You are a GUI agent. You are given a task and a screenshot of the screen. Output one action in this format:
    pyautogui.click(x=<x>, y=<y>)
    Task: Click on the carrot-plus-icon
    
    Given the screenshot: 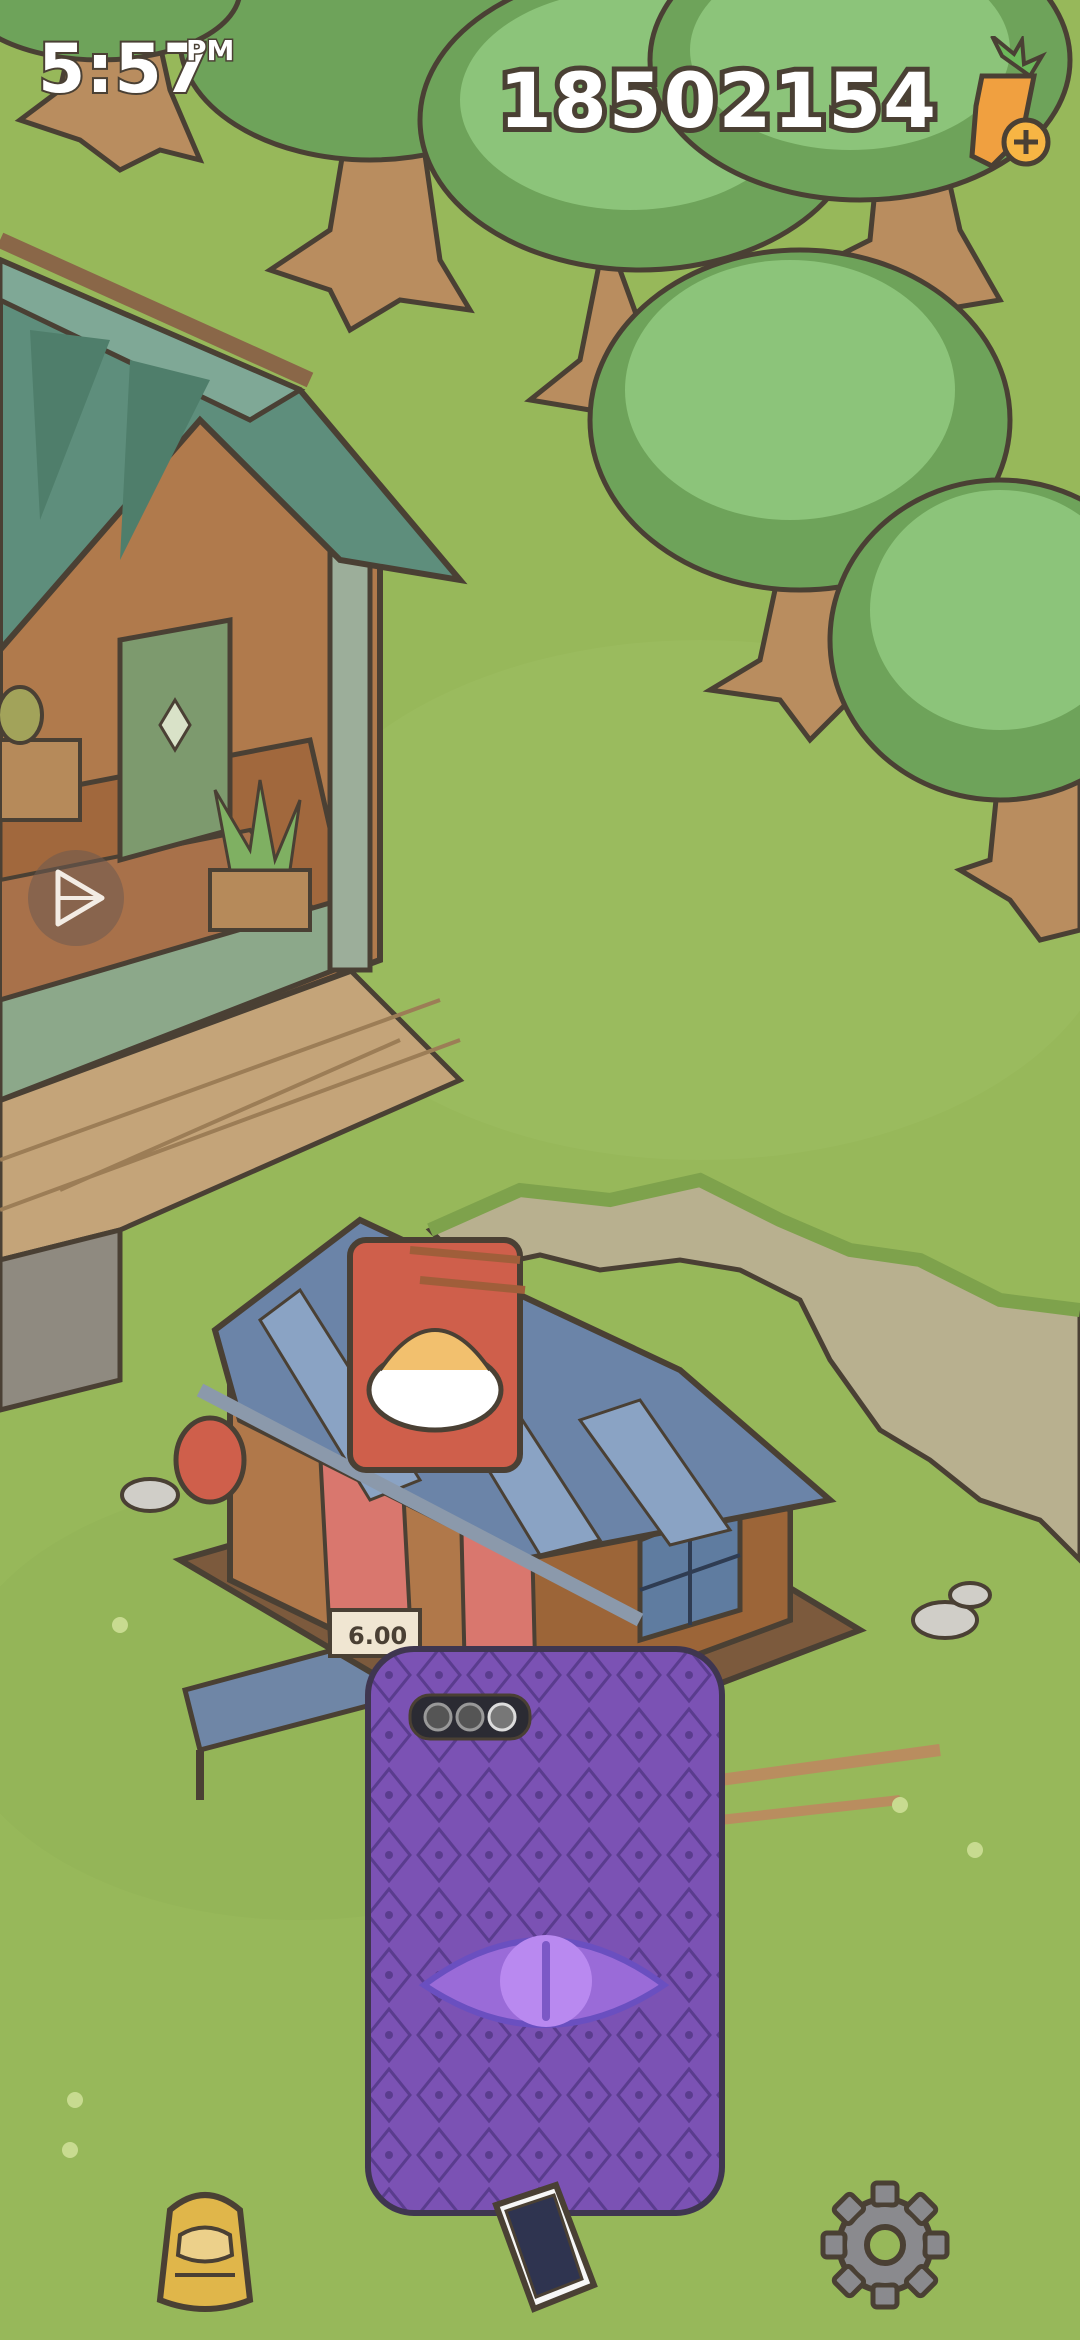 What is the action you would take?
    pyautogui.click(x=1010, y=101)
    